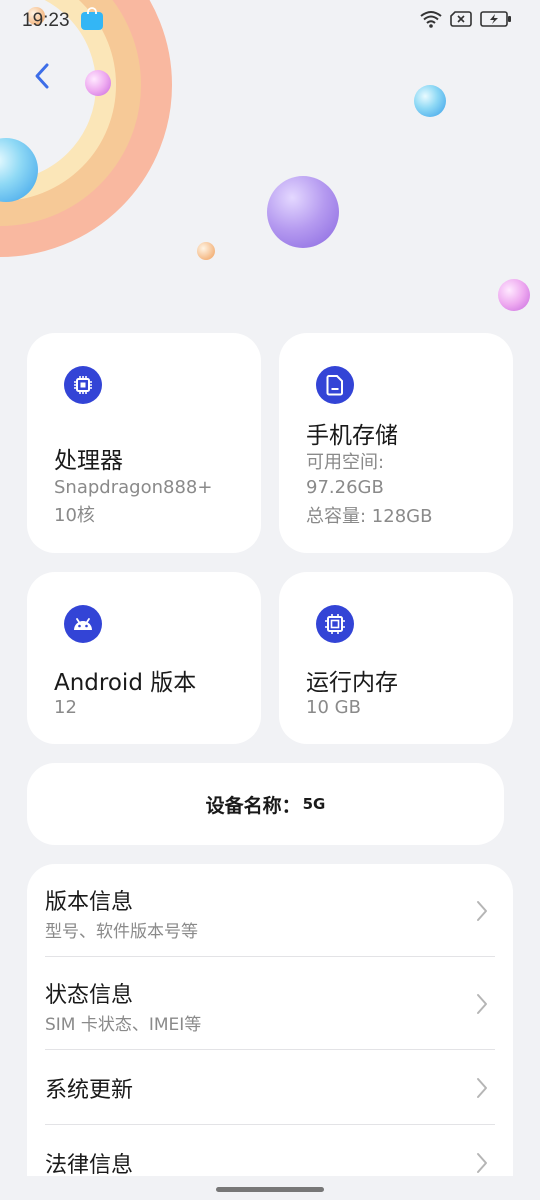 Image resolution: width=540 pixels, height=1200 pixels. I want to click on android-version-title: Android 版本, so click(125, 683).